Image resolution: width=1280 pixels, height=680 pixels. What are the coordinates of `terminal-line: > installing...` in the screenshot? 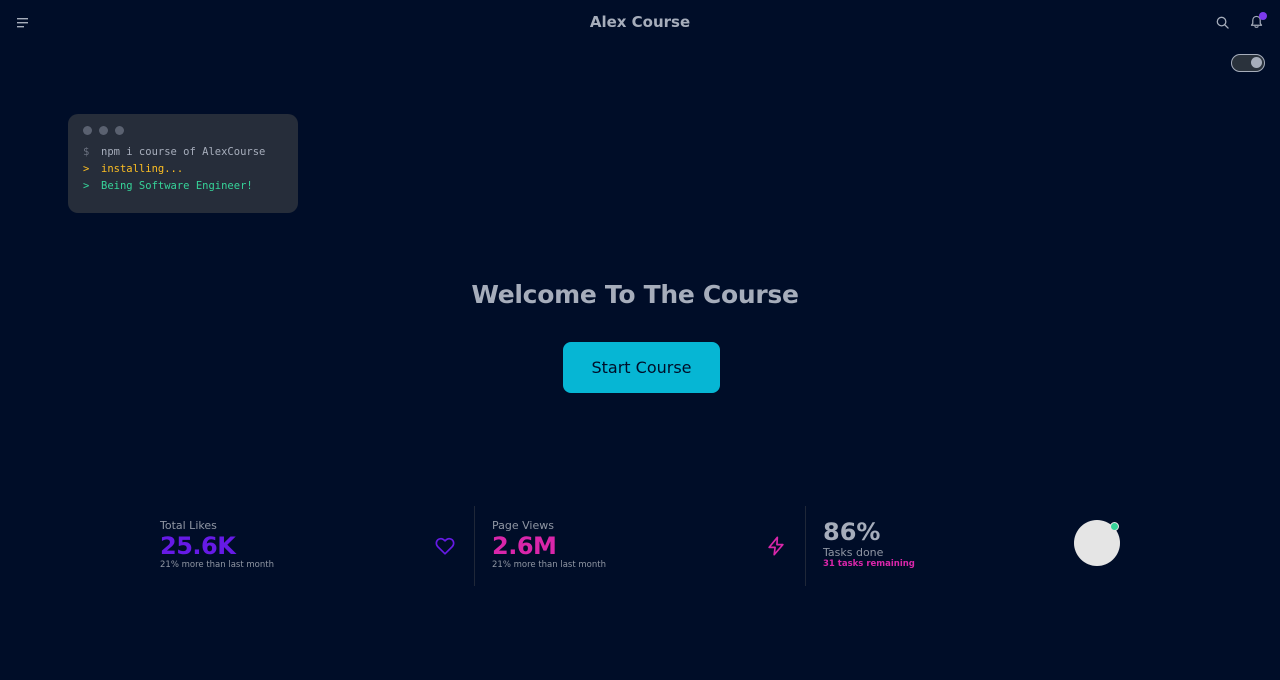 It's located at (183, 169).